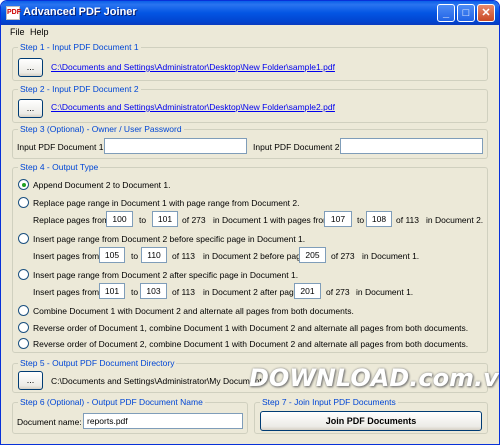  I want to click on radio-insert-before, so click(23, 238).